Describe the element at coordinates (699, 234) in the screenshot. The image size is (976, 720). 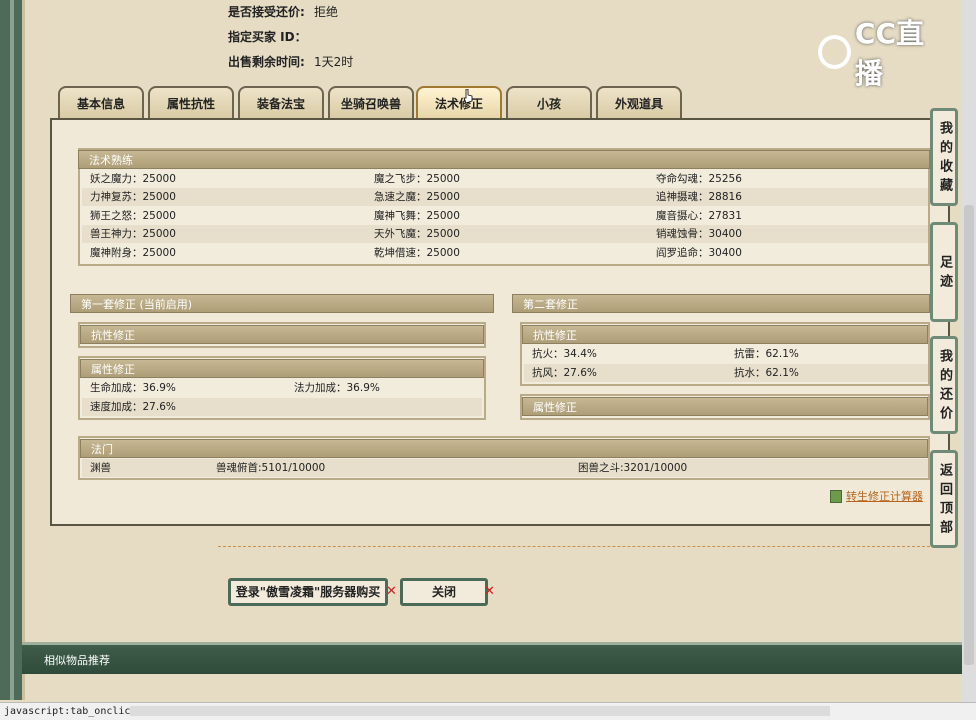
I see `skill-cell: 销魂蚀骨：30400` at that location.